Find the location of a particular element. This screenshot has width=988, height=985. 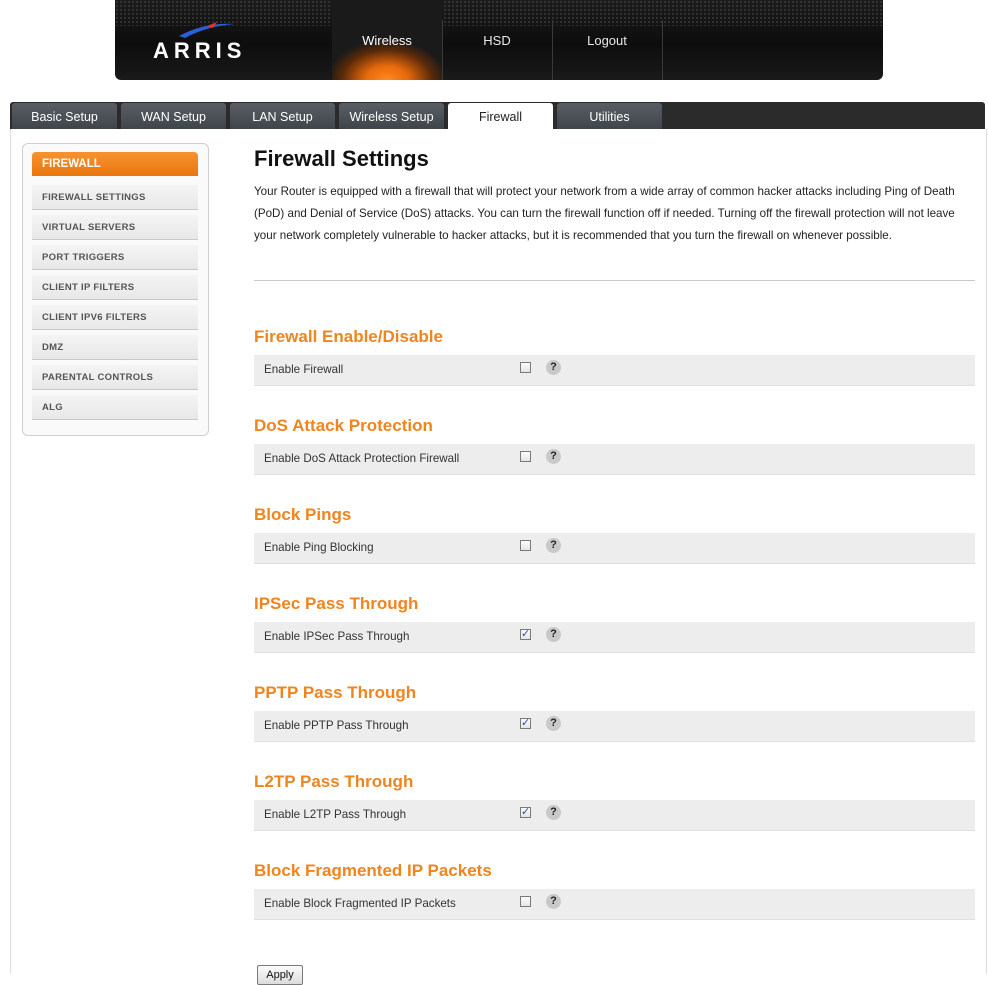

setting-label: Enable IPSec Pass Through is located at coordinates (337, 636).